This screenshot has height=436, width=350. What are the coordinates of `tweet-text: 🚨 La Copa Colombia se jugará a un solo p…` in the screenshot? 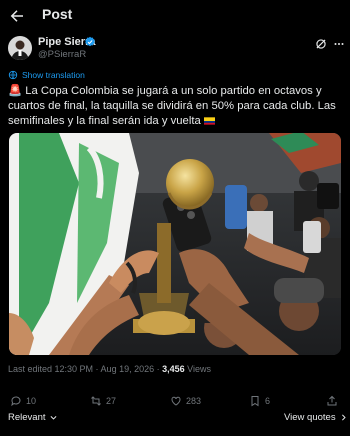 It's located at (176, 106).